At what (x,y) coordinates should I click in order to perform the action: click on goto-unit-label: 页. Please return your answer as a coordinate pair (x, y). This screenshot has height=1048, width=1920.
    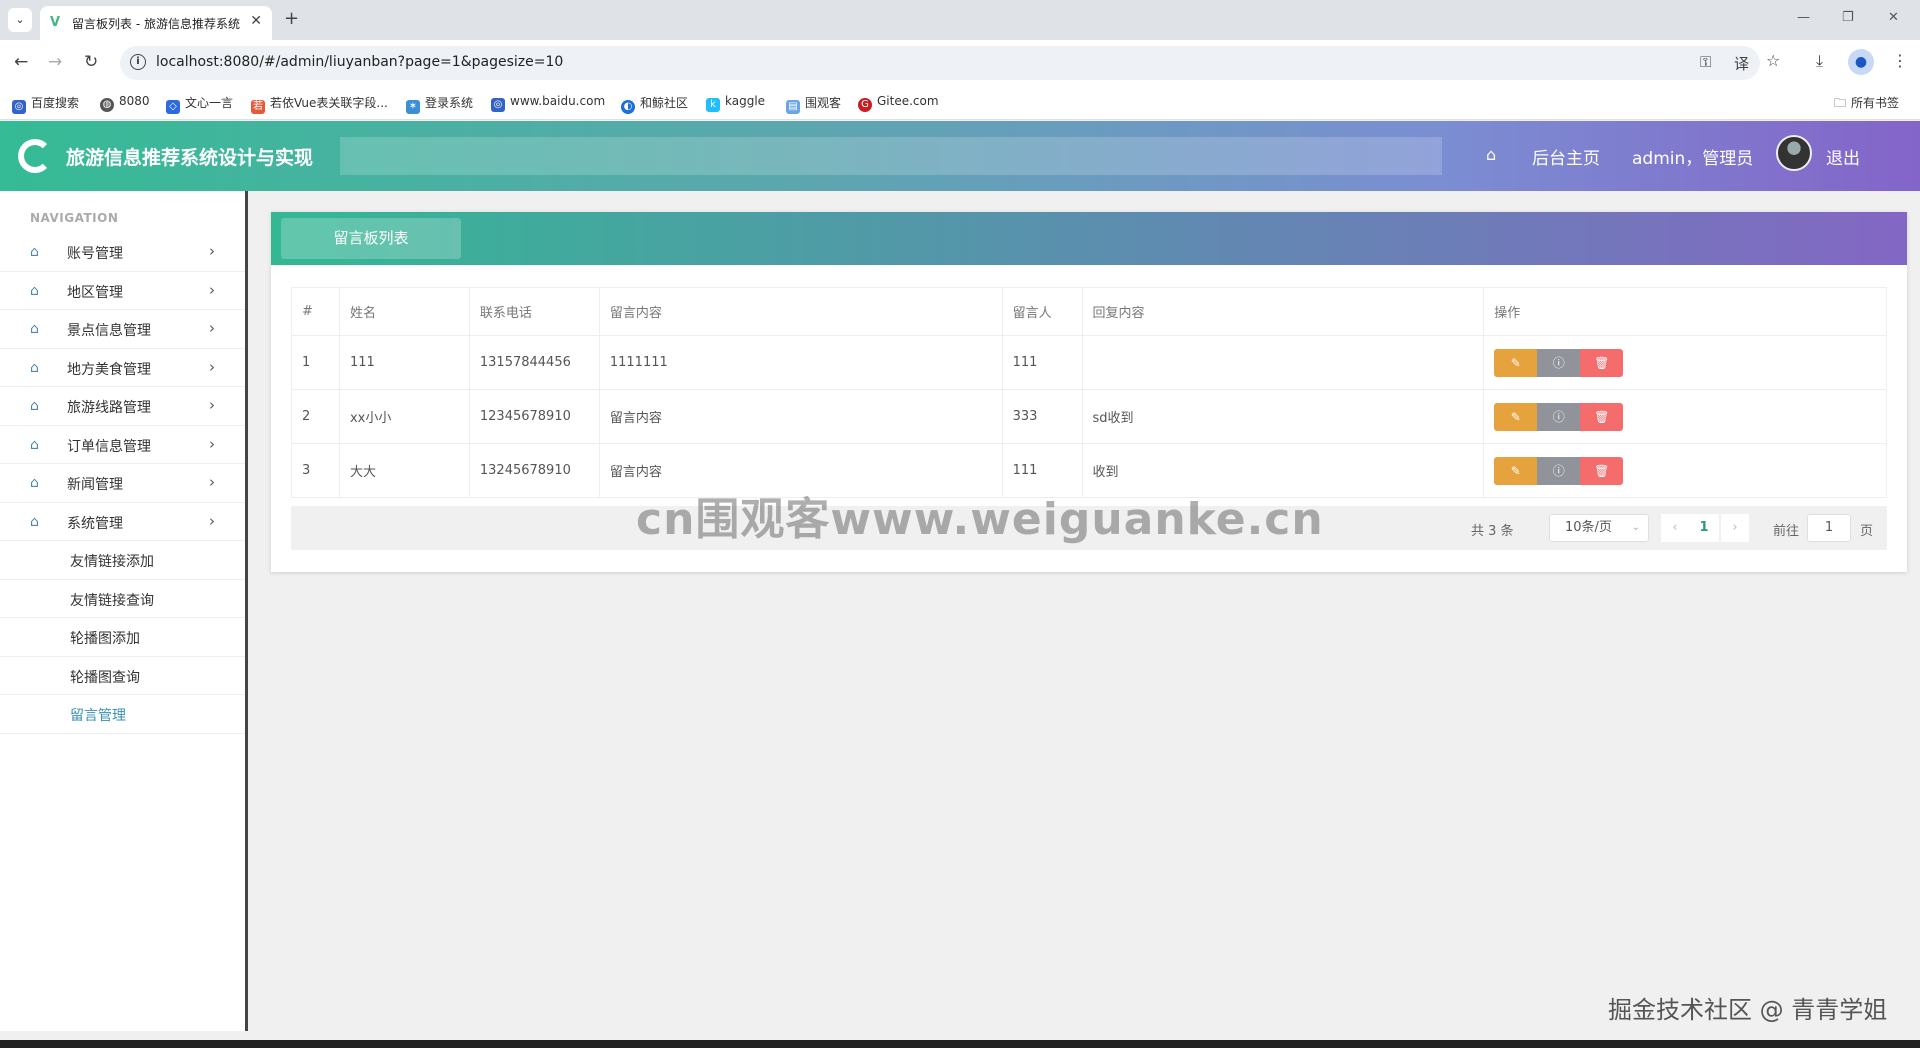
    Looking at the image, I should click on (1867, 531).